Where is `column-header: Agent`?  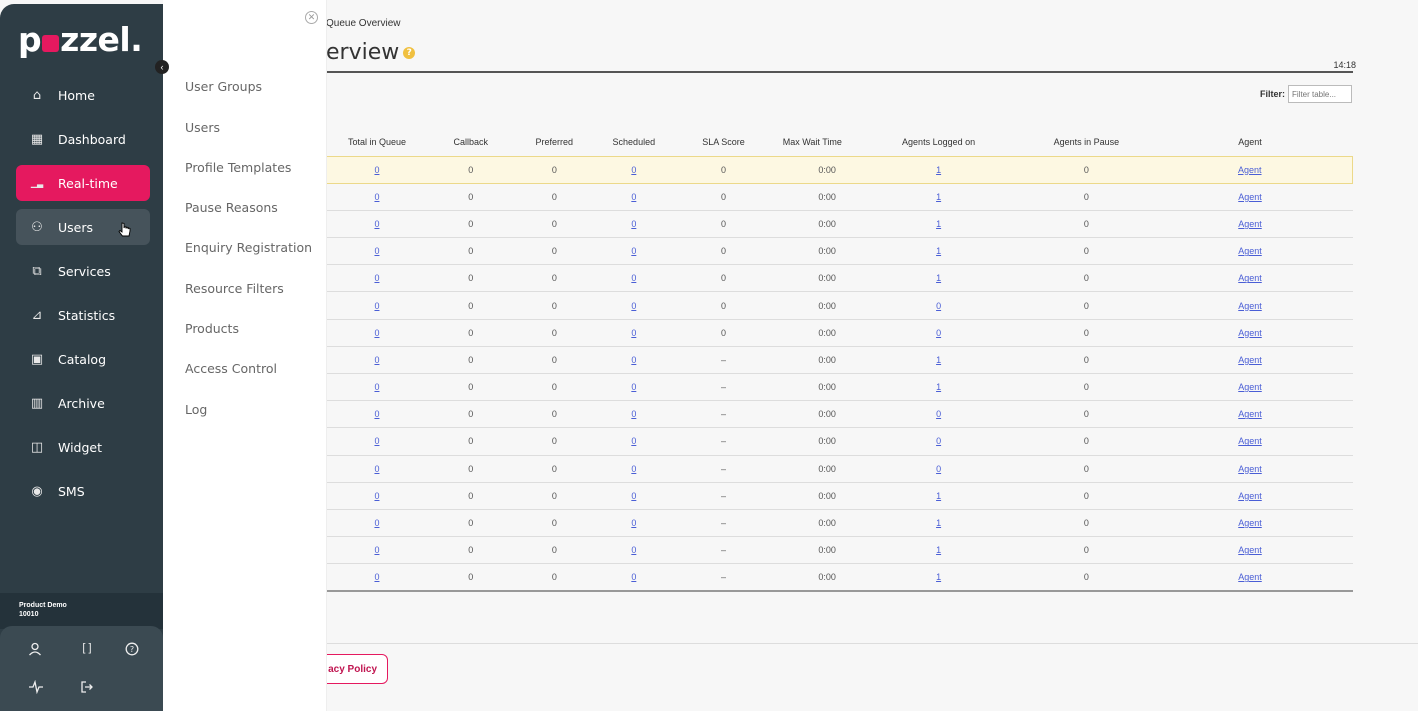 column-header: Agent is located at coordinates (1250, 142).